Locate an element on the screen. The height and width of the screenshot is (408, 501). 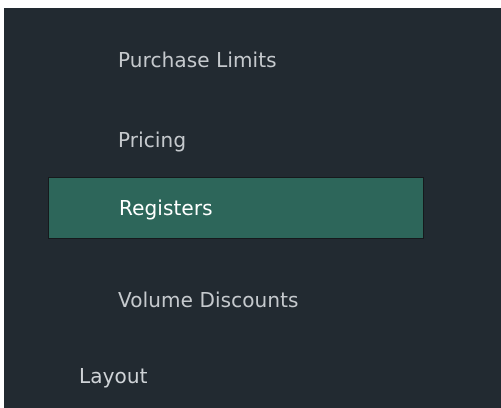
nav-item-label: Registers is located at coordinates (166, 208).